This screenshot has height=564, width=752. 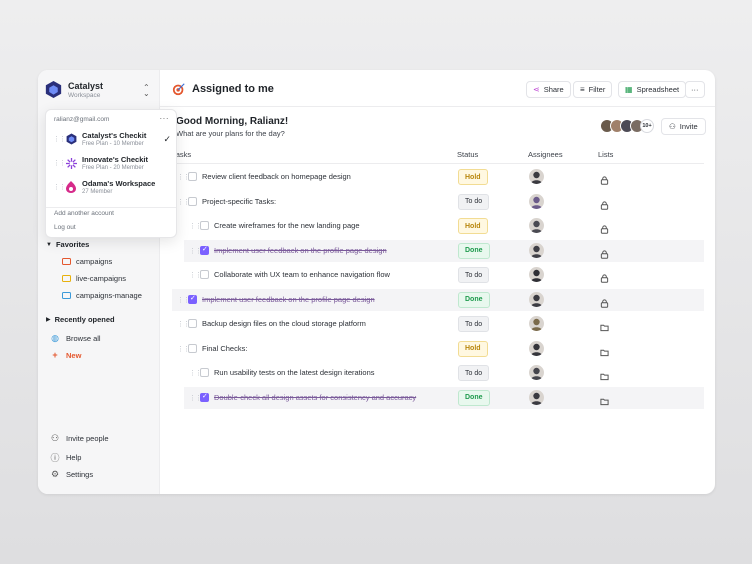 I want to click on favorites-header: ▼ Favorites, so click(x=67, y=244).